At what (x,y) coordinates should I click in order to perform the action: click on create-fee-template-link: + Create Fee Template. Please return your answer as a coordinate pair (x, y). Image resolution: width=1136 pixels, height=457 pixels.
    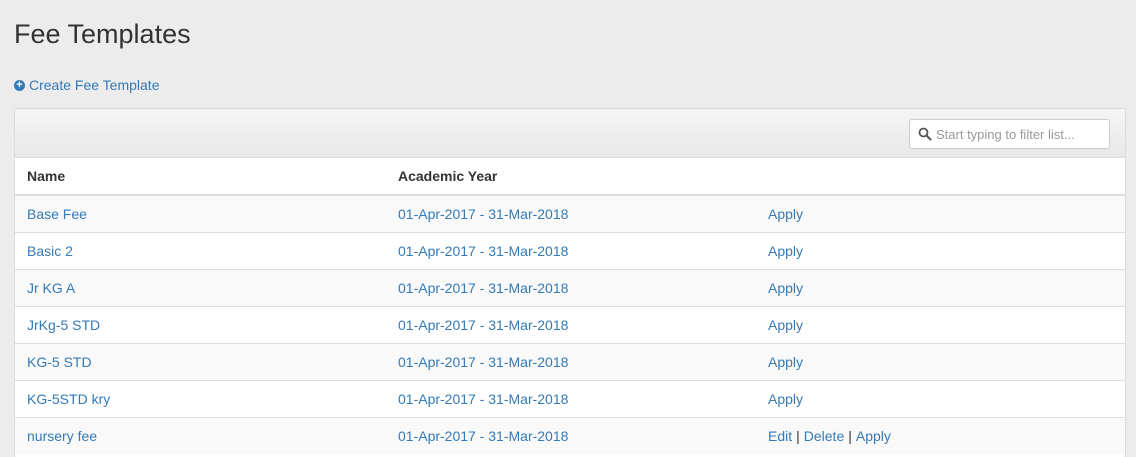
    Looking at the image, I should click on (86, 85).